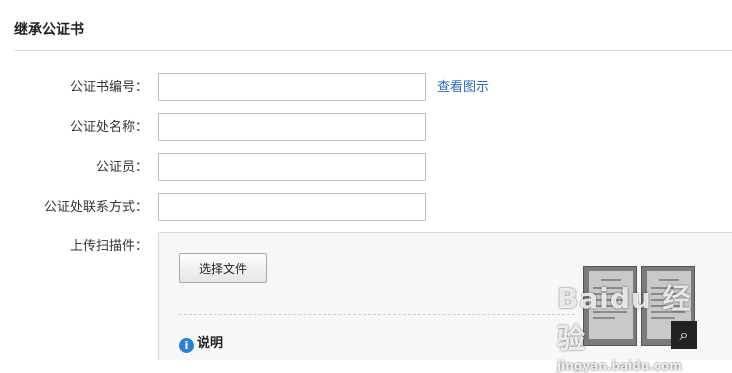 The width and height of the screenshot is (732, 373). I want to click on info-icon: i, so click(186, 345).